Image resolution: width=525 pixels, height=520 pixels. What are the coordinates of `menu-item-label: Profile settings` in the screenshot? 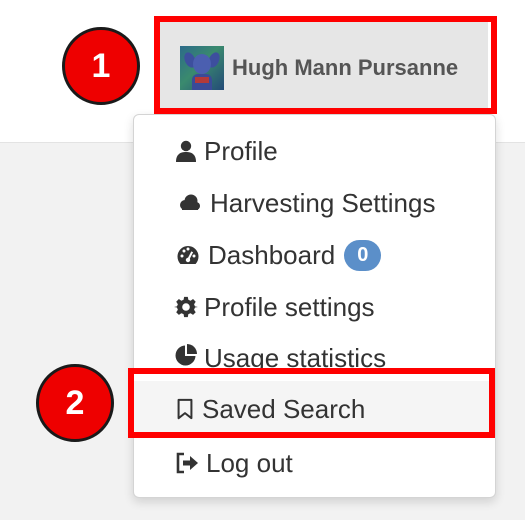 It's located at (289, 306).